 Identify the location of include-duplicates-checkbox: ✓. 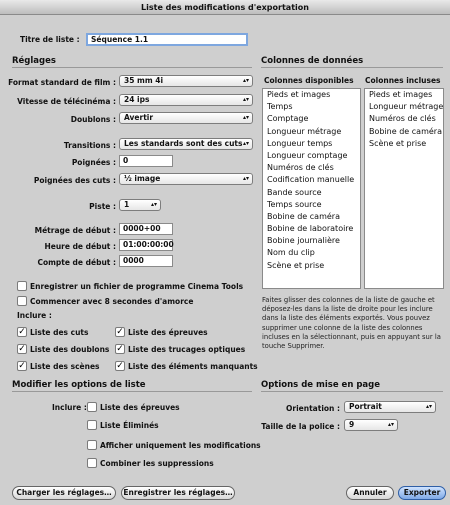
(22, 349).